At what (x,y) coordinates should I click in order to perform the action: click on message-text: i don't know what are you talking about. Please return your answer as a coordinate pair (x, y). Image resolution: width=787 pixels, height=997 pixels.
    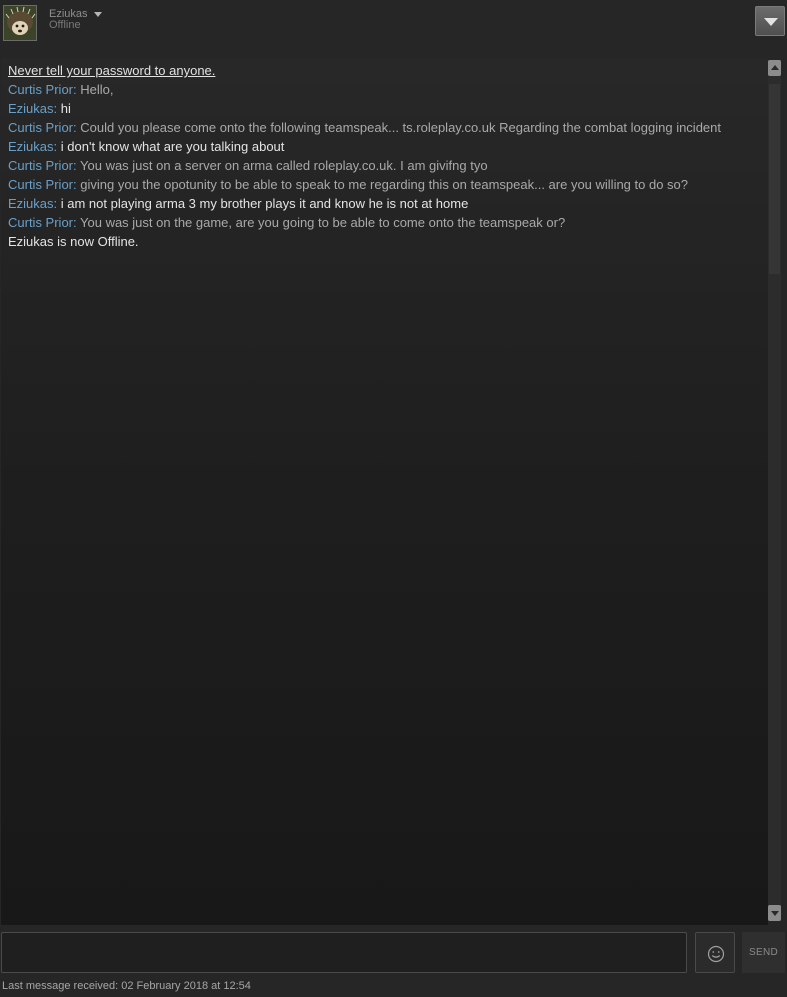
    Looking at the image, I should click on (172, 146).